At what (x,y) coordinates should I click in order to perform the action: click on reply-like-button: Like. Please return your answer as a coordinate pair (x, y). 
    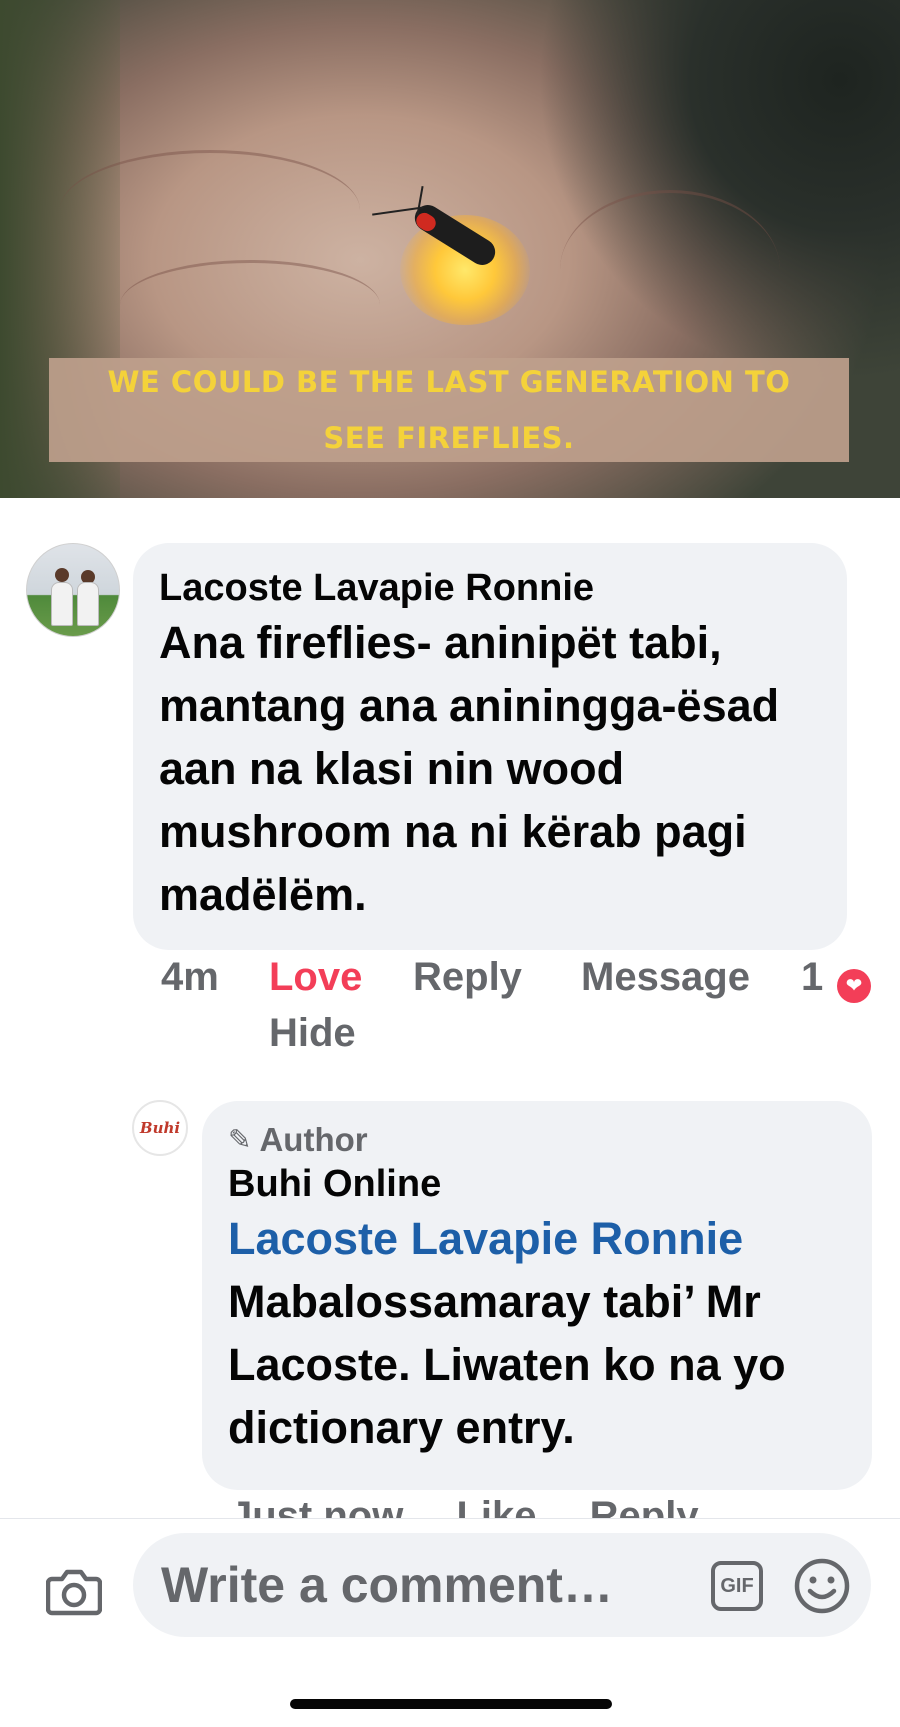
    Looking at the image, I should click on (496, 1509).